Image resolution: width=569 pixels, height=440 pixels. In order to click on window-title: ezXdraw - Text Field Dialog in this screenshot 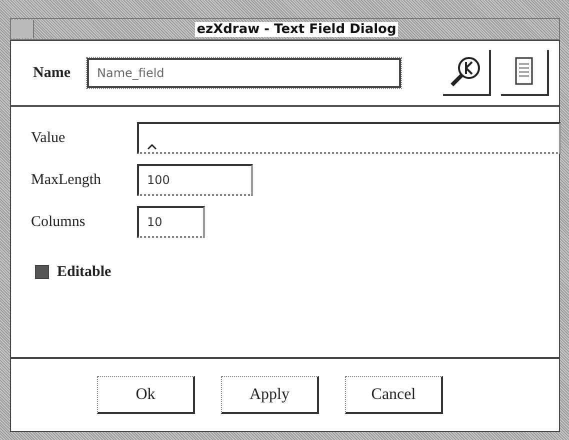, I will do `click(296, 29)`.